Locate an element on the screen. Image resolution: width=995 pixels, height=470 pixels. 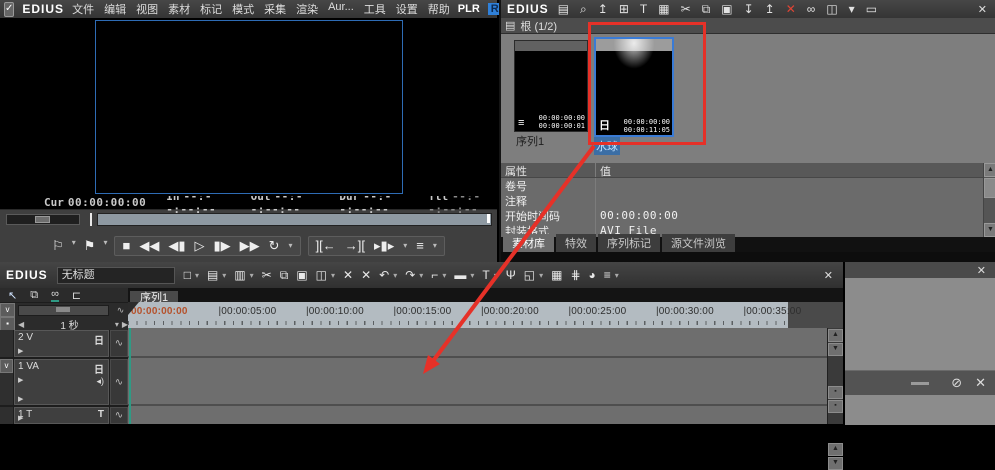
capture-icon: ▭ is located at coordinates (871, 9).